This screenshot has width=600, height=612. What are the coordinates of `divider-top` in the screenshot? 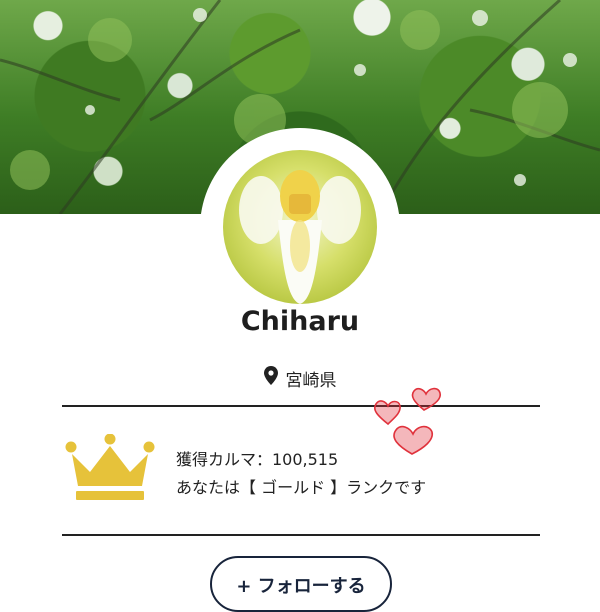 It's located at (301, 406).